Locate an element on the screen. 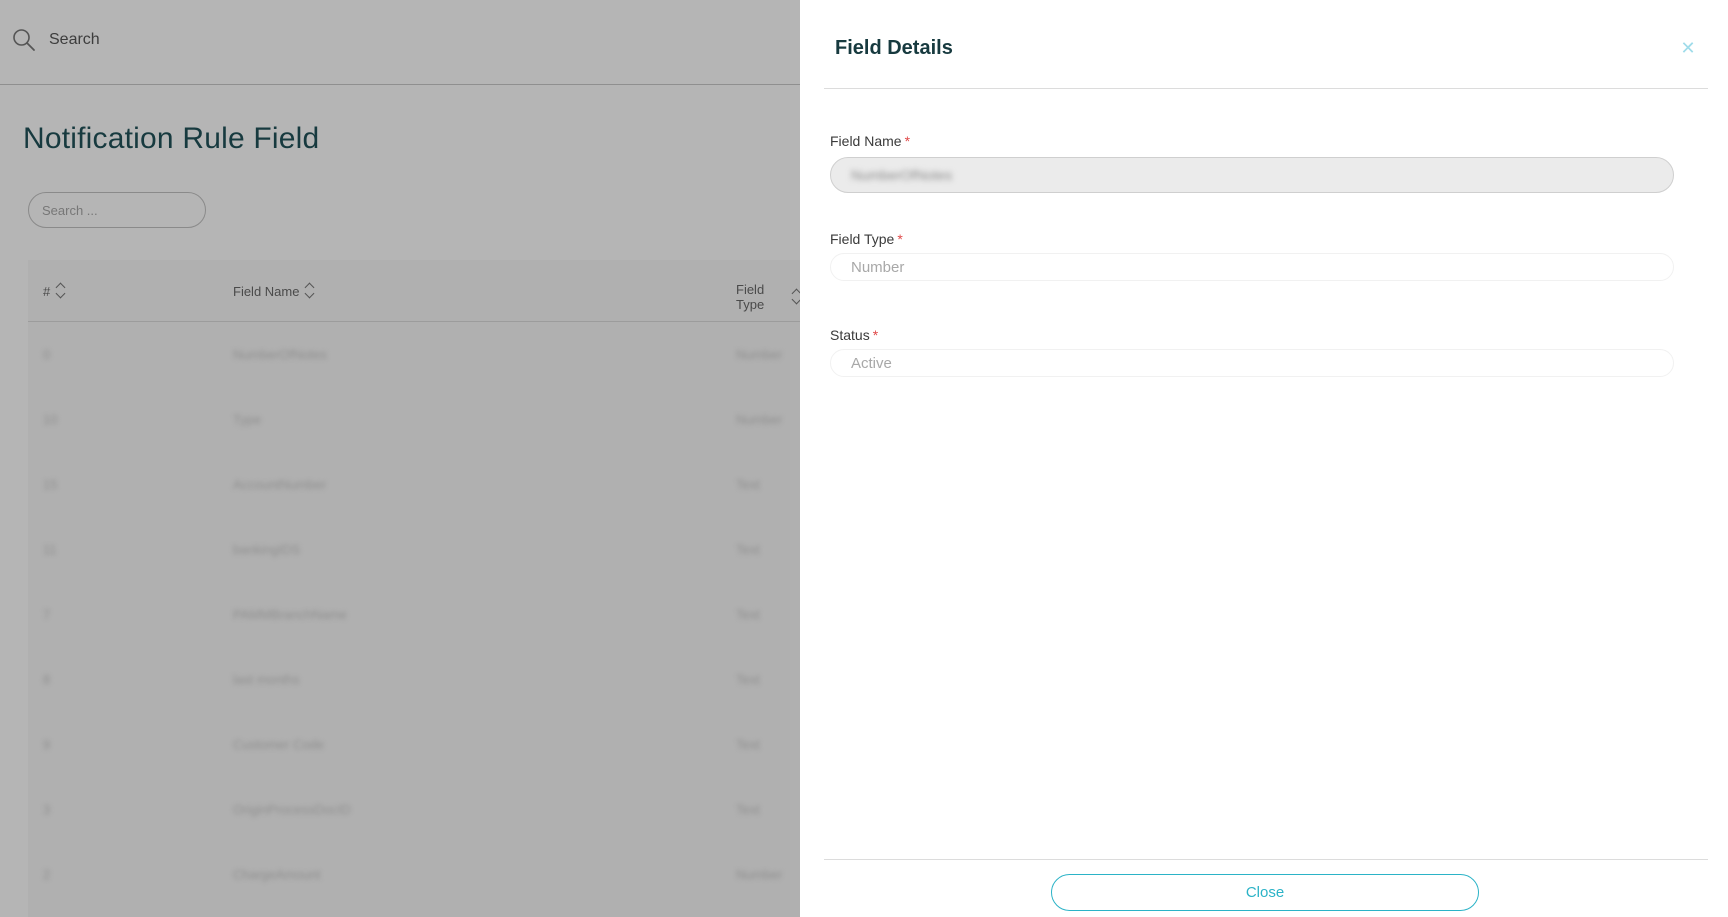 This screenshot has height=917, width=1728. field-name-label-text: Field Name is located at coordinates (866, 141).